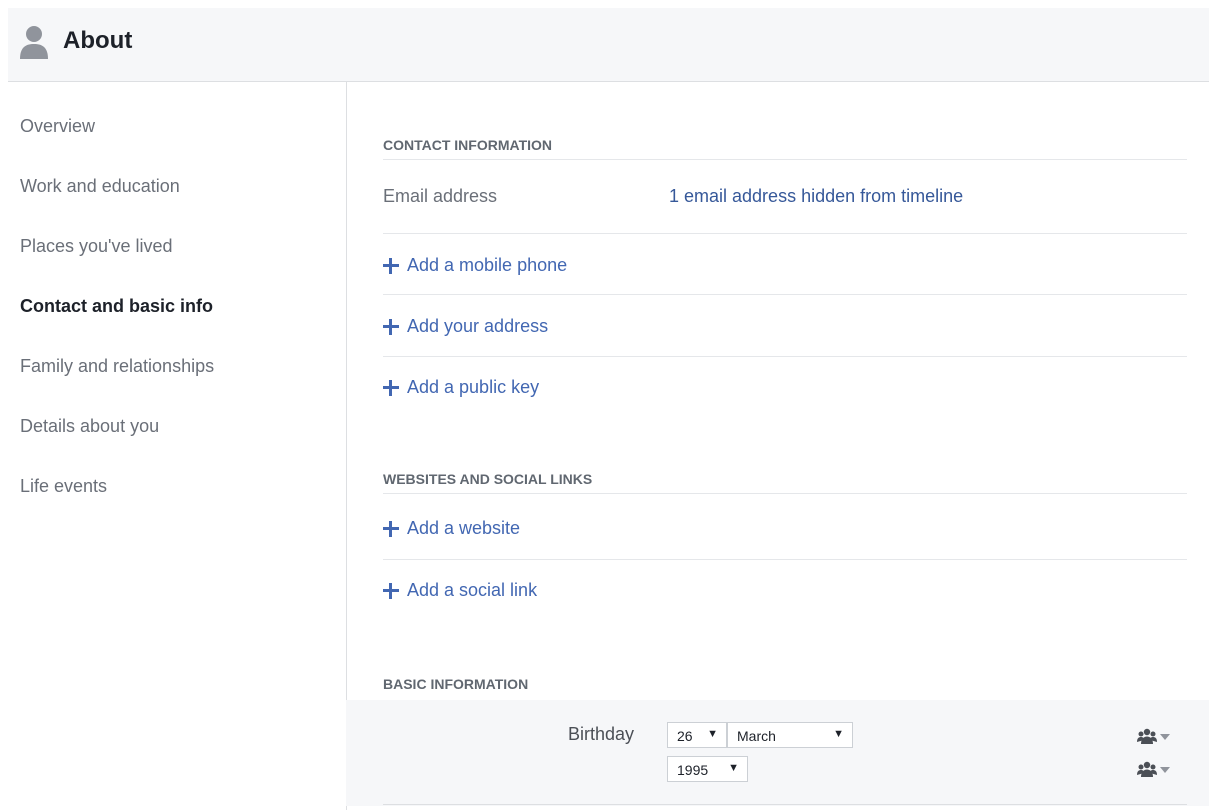 The image size is (1209, 810). What do you see at coordinates (89, 426) in the screenshot?
I see `sidebar-item-details-about-you: Details about you` at bounding box center [89, 426].